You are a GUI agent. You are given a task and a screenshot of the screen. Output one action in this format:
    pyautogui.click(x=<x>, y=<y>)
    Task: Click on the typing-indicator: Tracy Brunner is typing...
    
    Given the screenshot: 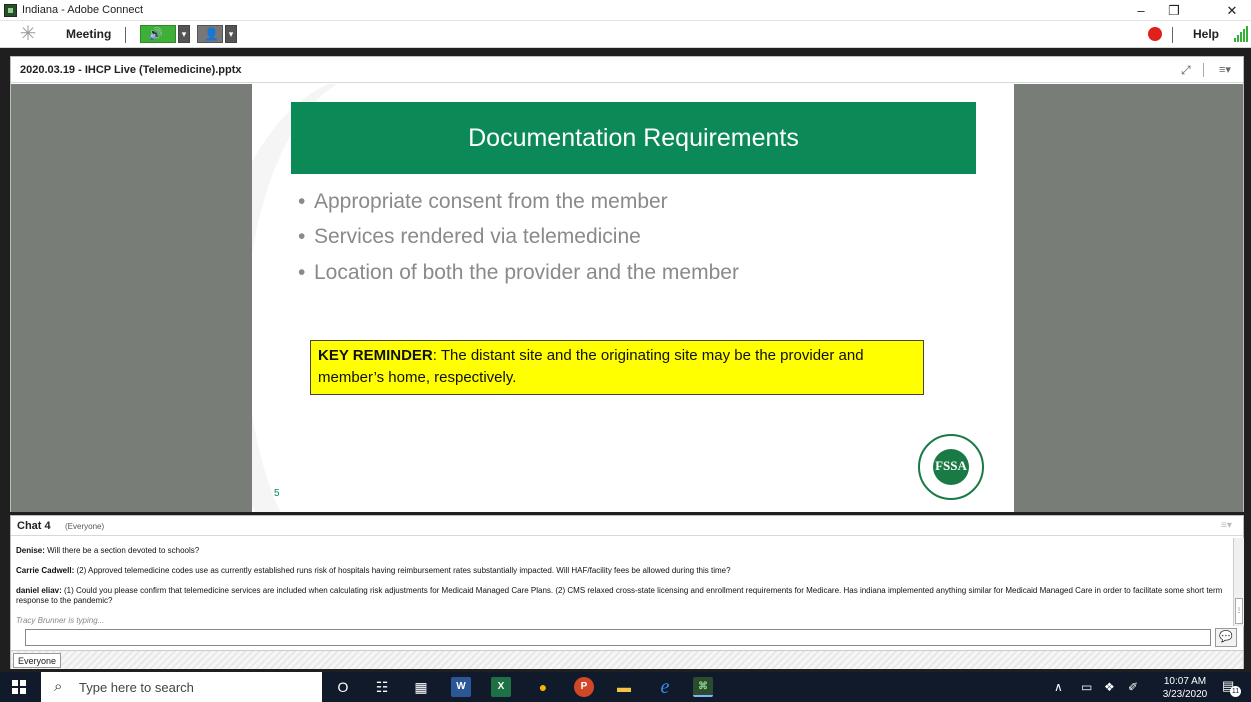 What is the action you would take?
    pyautogui.click(x=60, y=620)
    